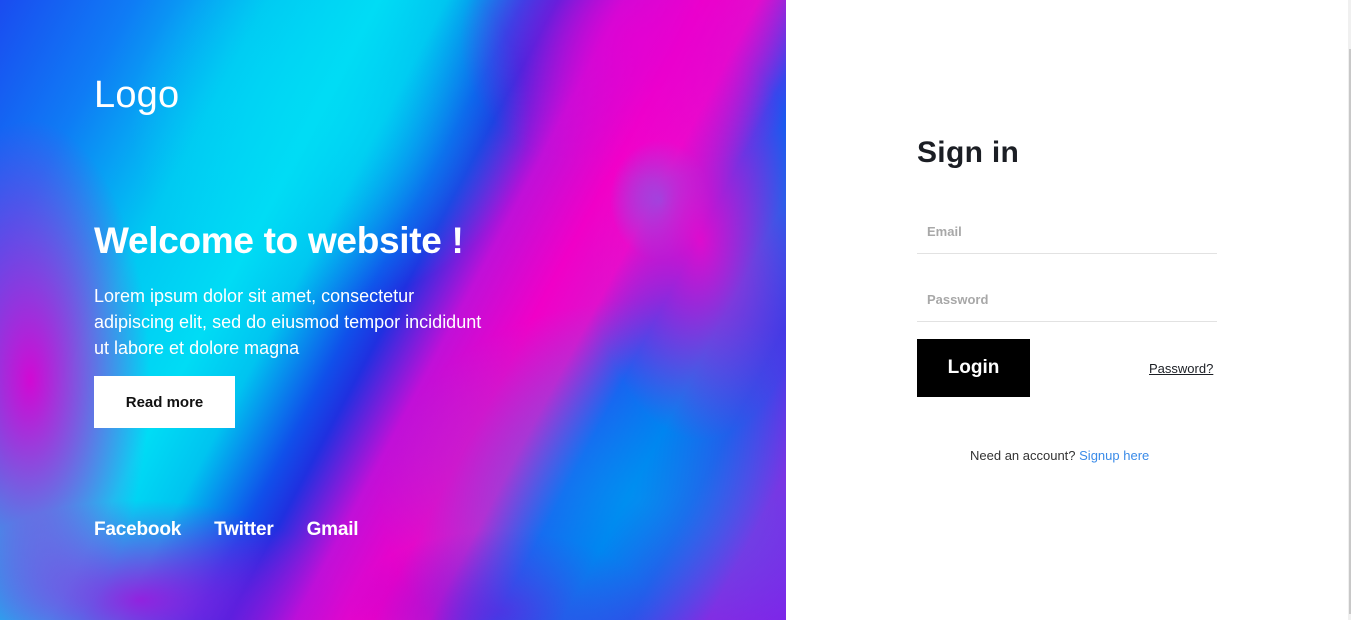 The image size is (1351, 620). What do you see at coordinates (279, 240) in the screenshot?
I see `hero-title: Welcome to website !` at bounding box center [279, 240].